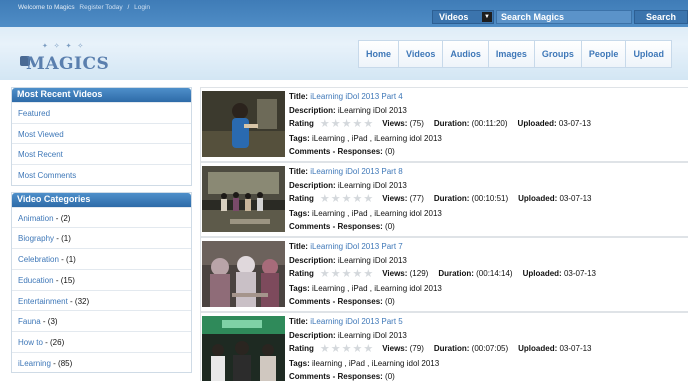  What do you see at coordinates (36, 280) in the screenshot?
I see `category-name: Education` at bounding box center [36, 280].